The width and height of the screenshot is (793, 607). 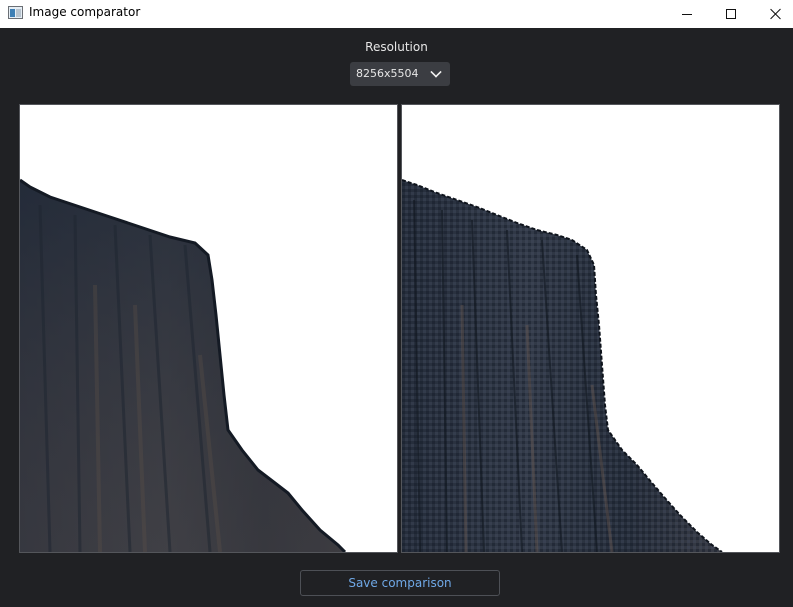 I want to click on save-comparison-button: Save comparison, so click(x=400, y=583).